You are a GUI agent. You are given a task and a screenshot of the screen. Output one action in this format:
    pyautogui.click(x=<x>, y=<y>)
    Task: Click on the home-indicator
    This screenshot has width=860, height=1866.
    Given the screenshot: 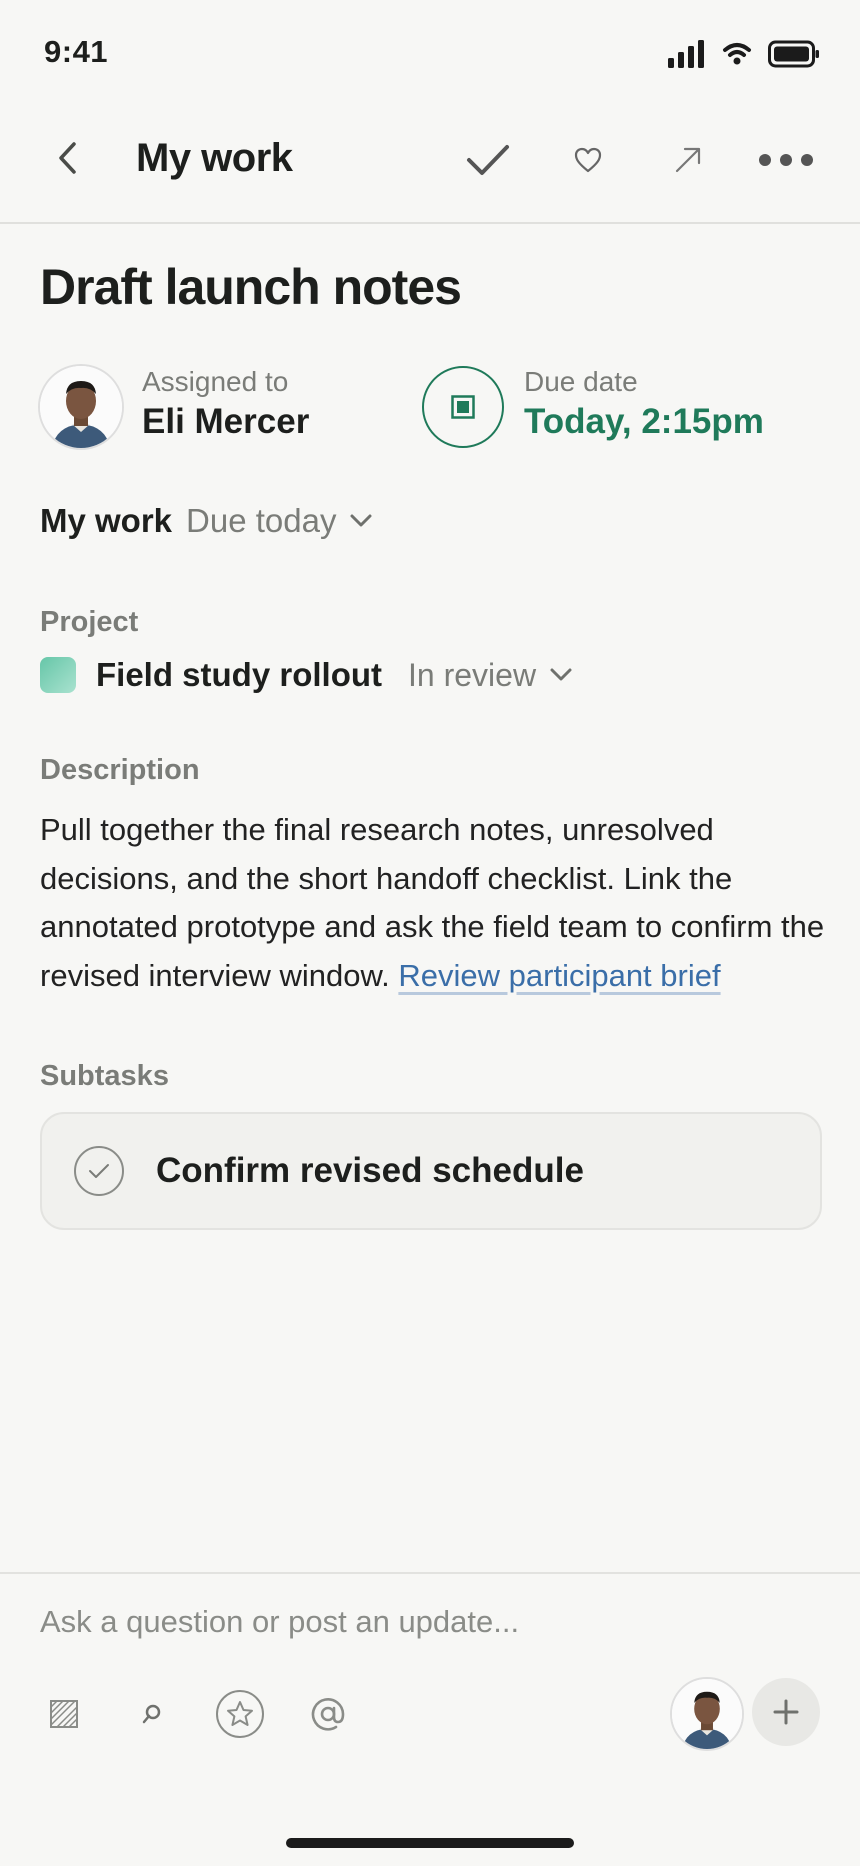 What is the action you would take?
    pyautogui.click(x=430, y=1843)
    